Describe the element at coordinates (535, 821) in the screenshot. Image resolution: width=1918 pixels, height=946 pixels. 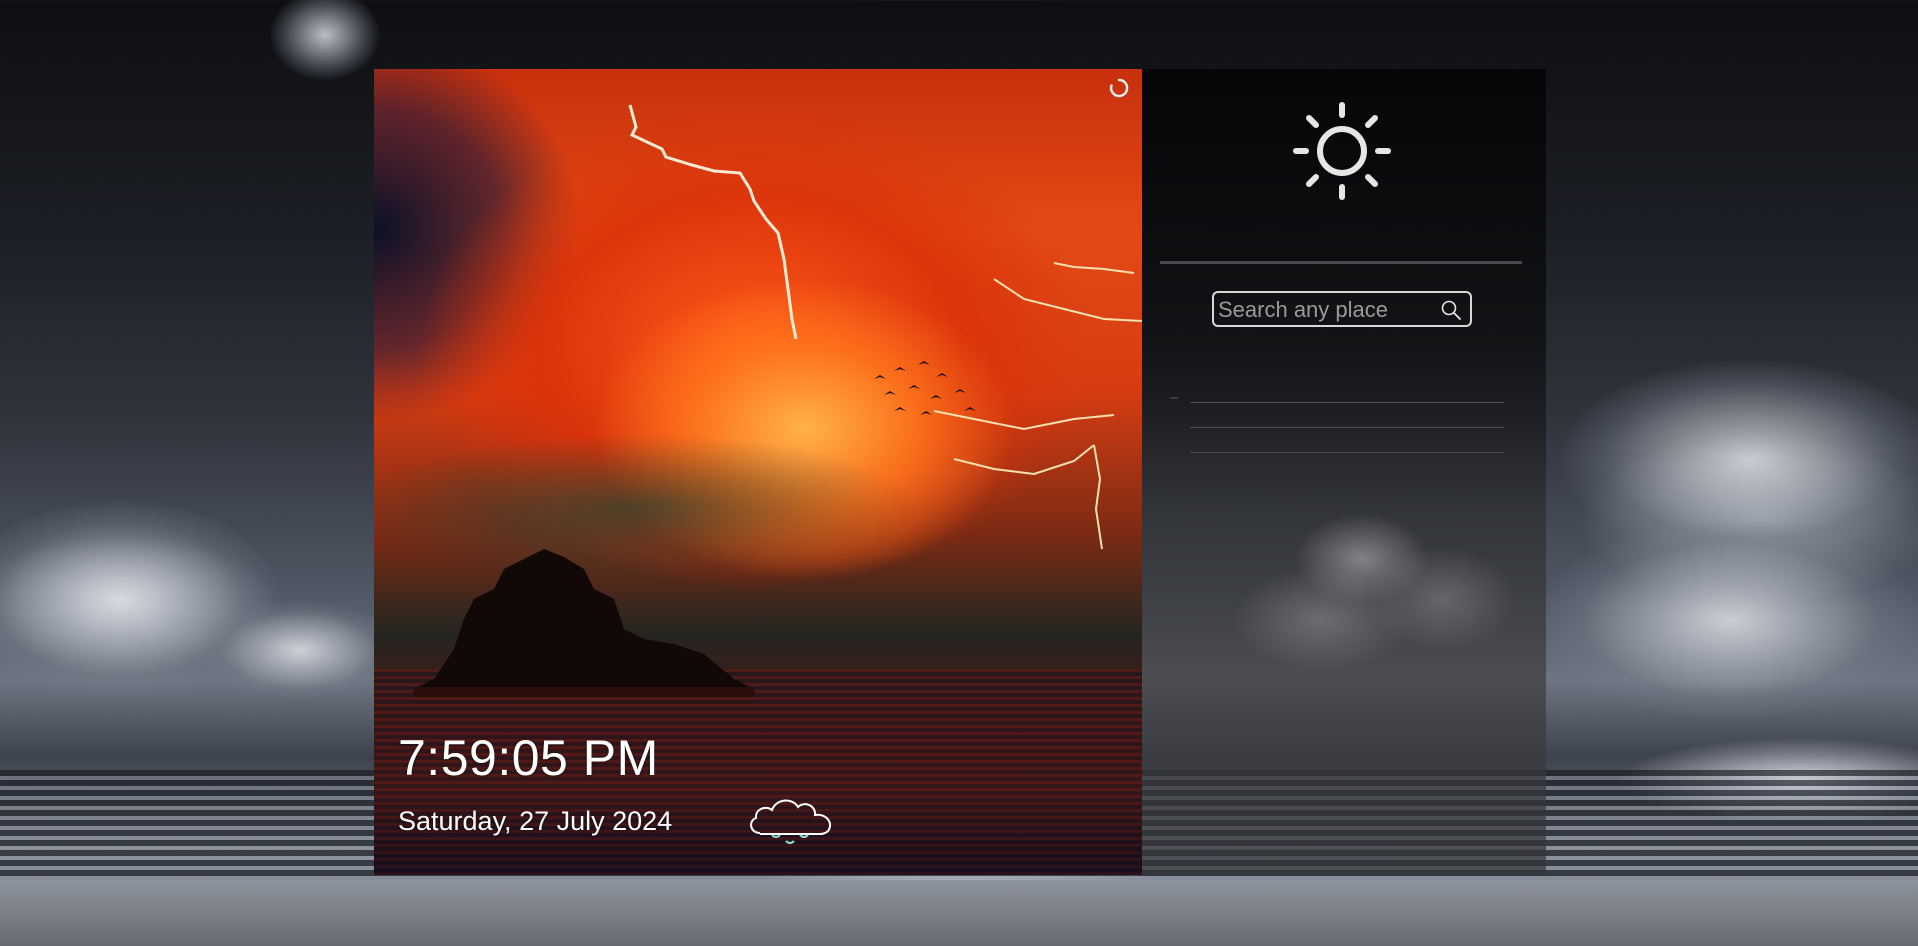
I see `clock-date: Saturday, 27 July 2024` at that location.